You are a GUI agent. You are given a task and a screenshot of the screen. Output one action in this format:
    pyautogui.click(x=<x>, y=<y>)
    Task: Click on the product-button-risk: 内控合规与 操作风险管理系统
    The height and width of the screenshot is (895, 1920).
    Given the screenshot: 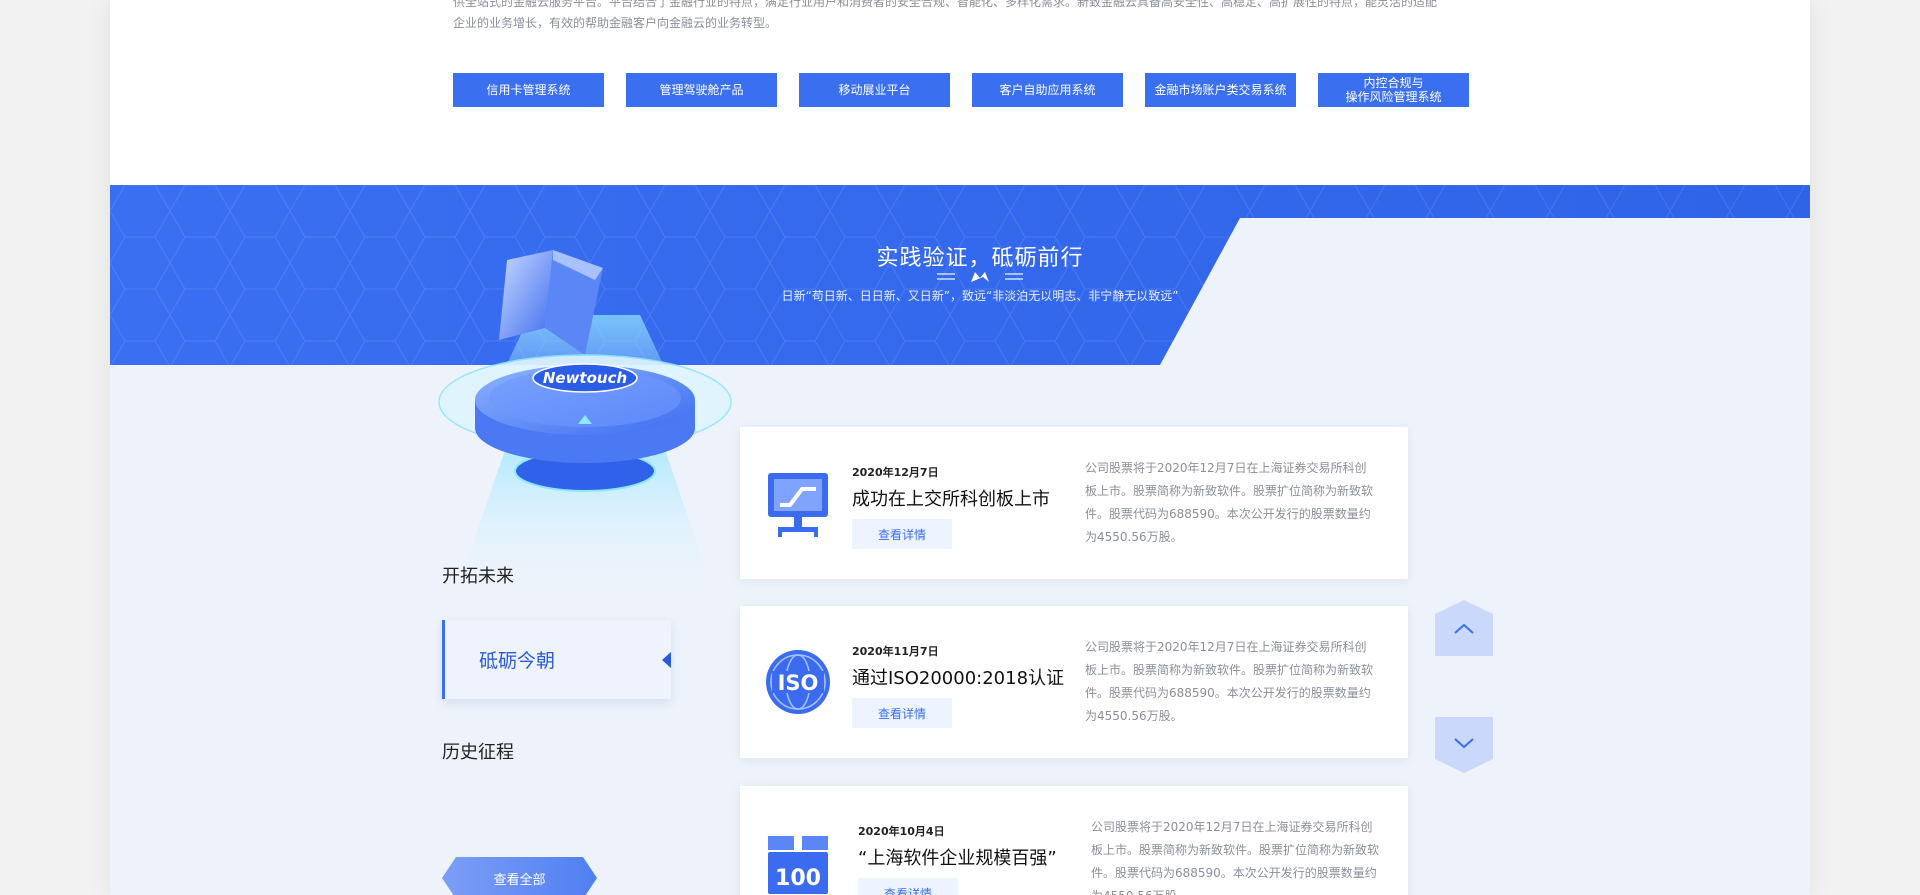 What is the action you would take?
    pyautogui.click(x=1393, y=90)
    